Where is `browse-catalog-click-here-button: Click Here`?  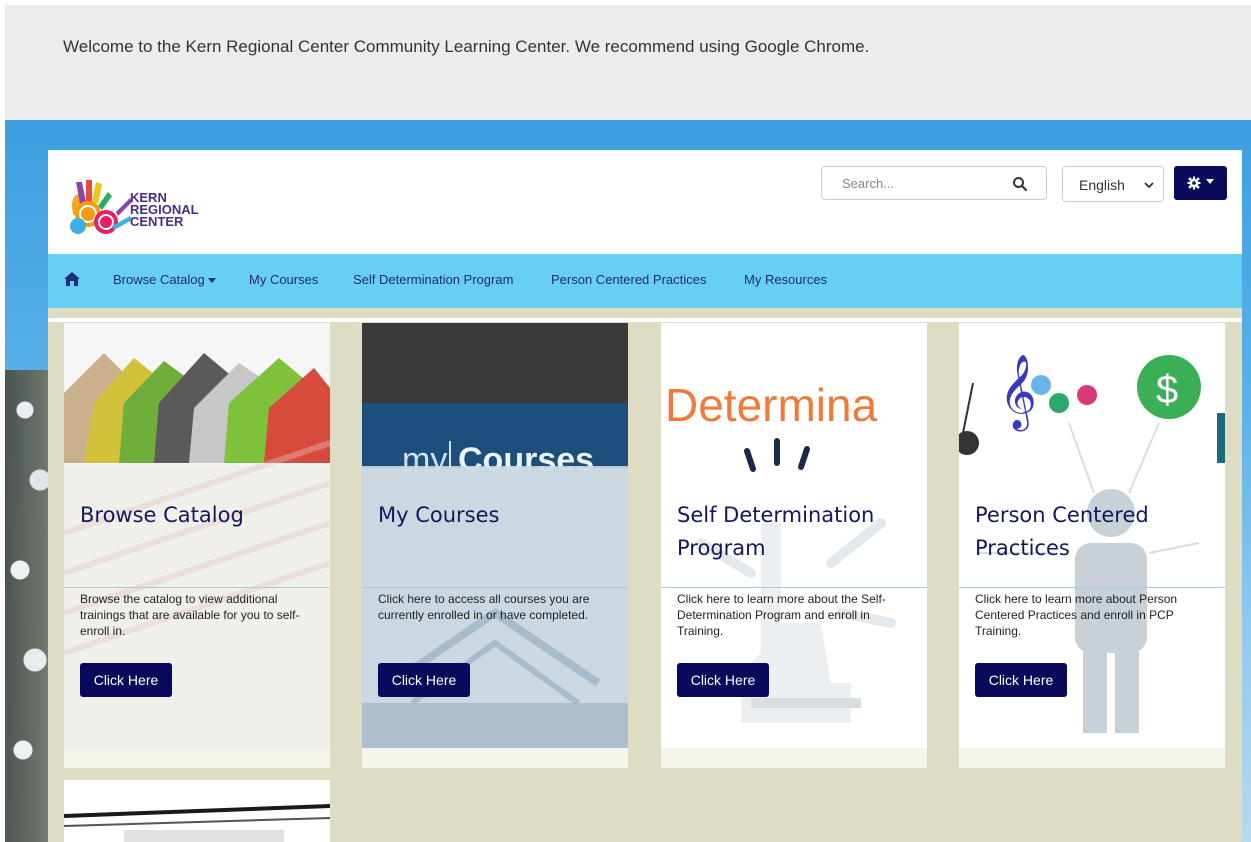 browse-catalog-click-here-button: Click Here is located at coordinates (126, 680).